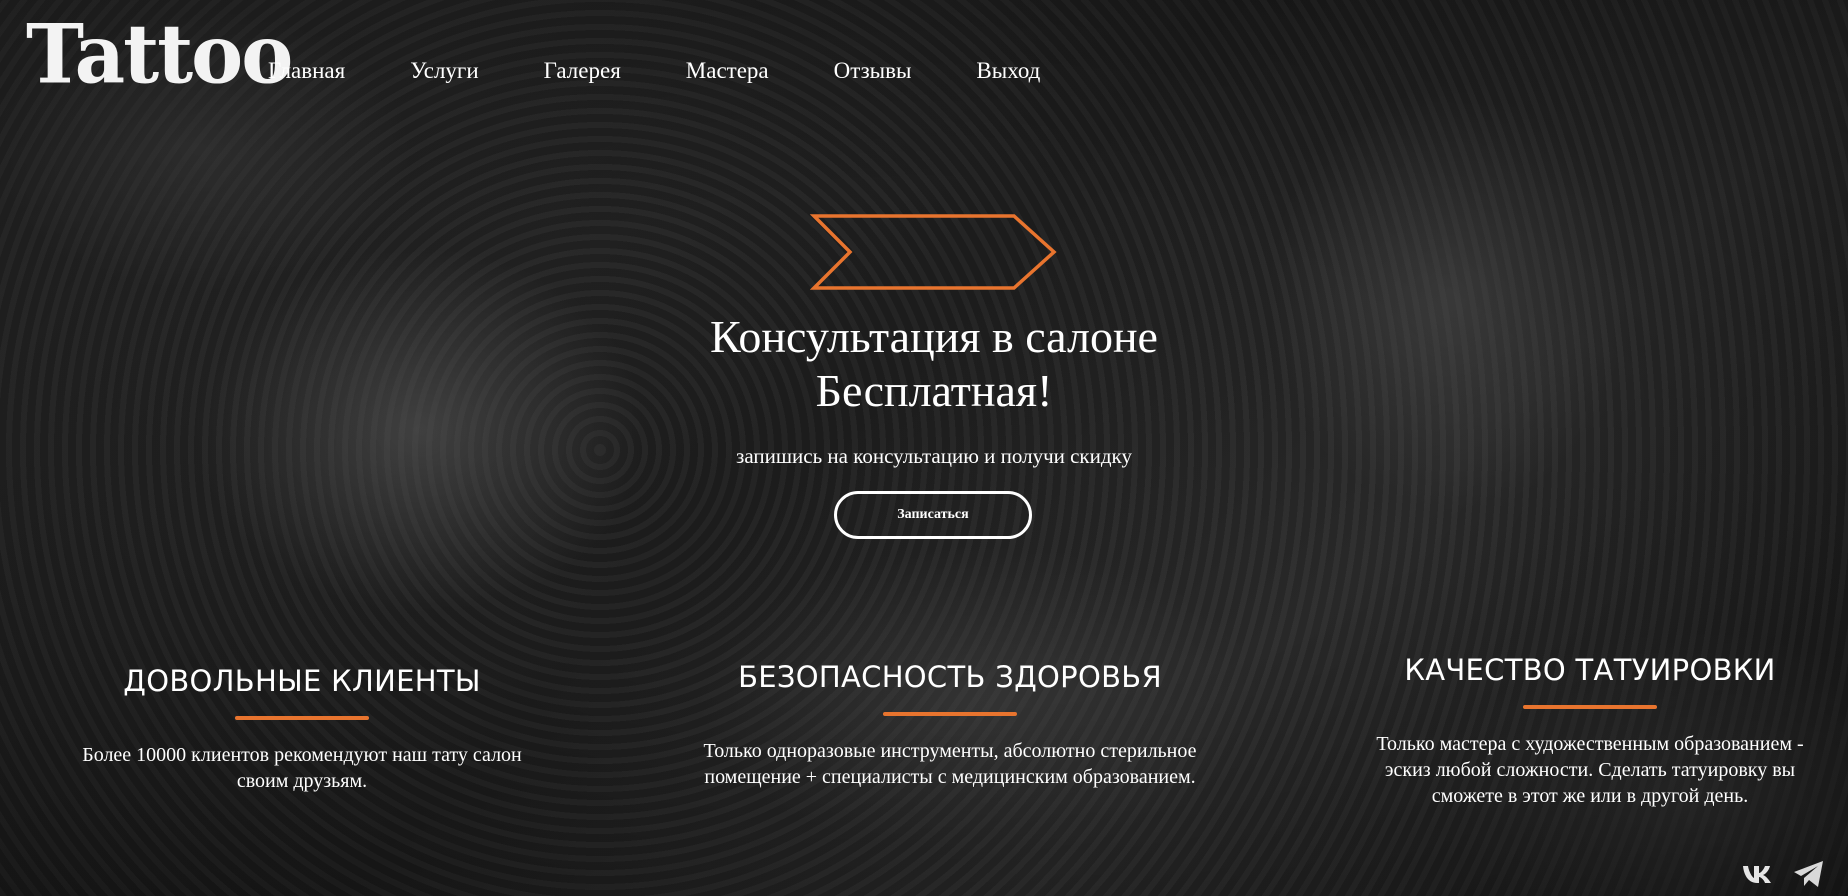 The width and height of the screenshot is (1848, 896). What do you see at coordinates (873, 71) in the screenshot?
I see `nav-item-reviews: Отзывы` at bounding box center [873, 71].